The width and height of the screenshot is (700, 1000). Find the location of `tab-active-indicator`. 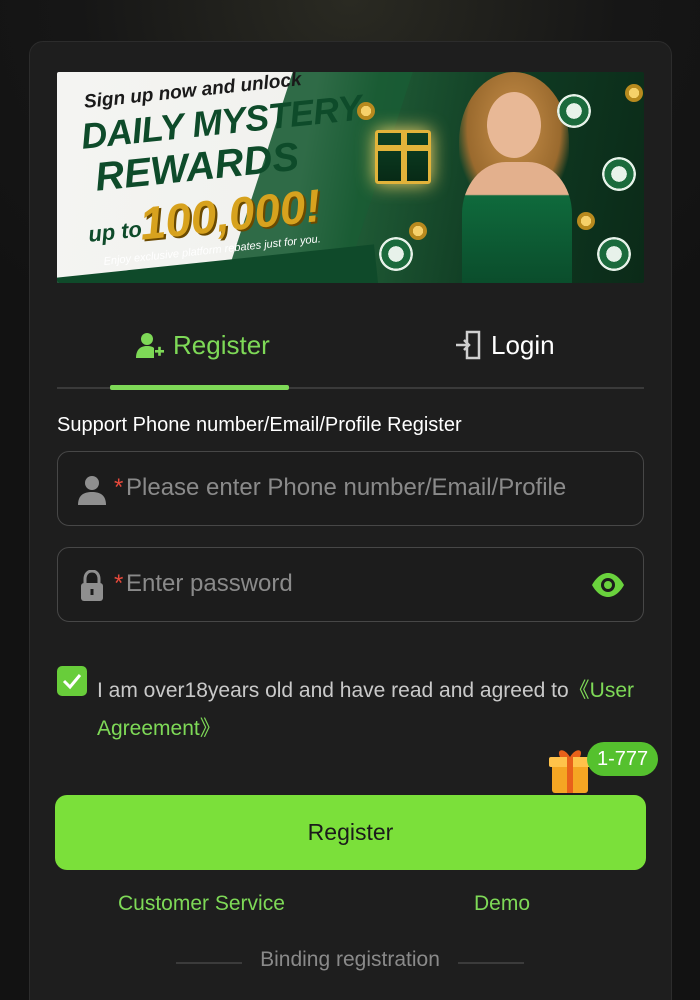

tab-active-indicator is located at coordinates (199, 387).